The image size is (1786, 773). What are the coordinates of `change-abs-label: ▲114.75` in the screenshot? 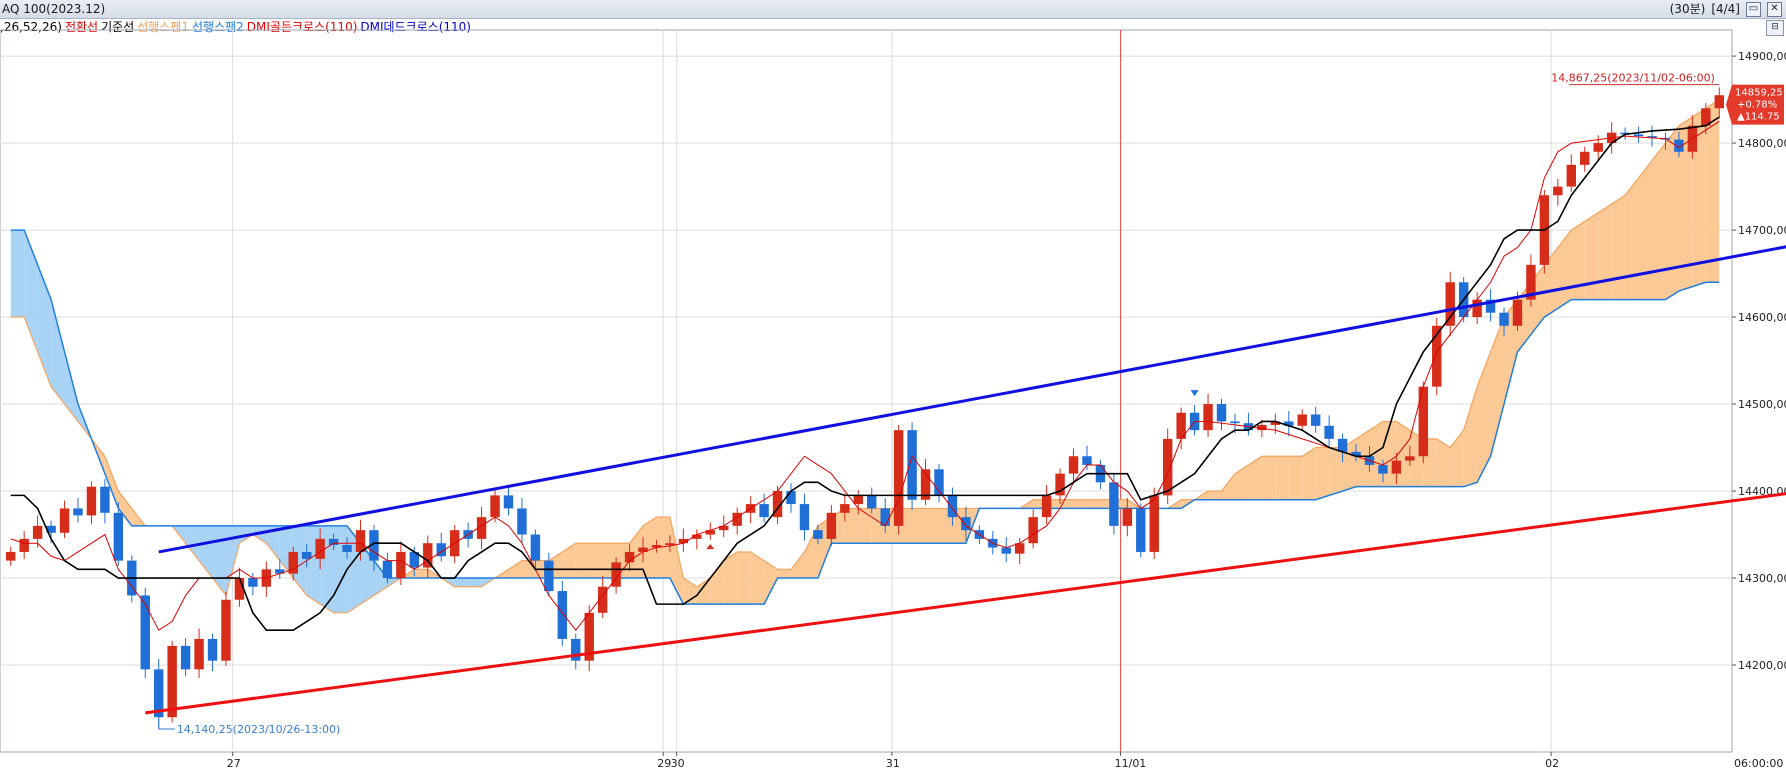 It's located at (1758, 117).